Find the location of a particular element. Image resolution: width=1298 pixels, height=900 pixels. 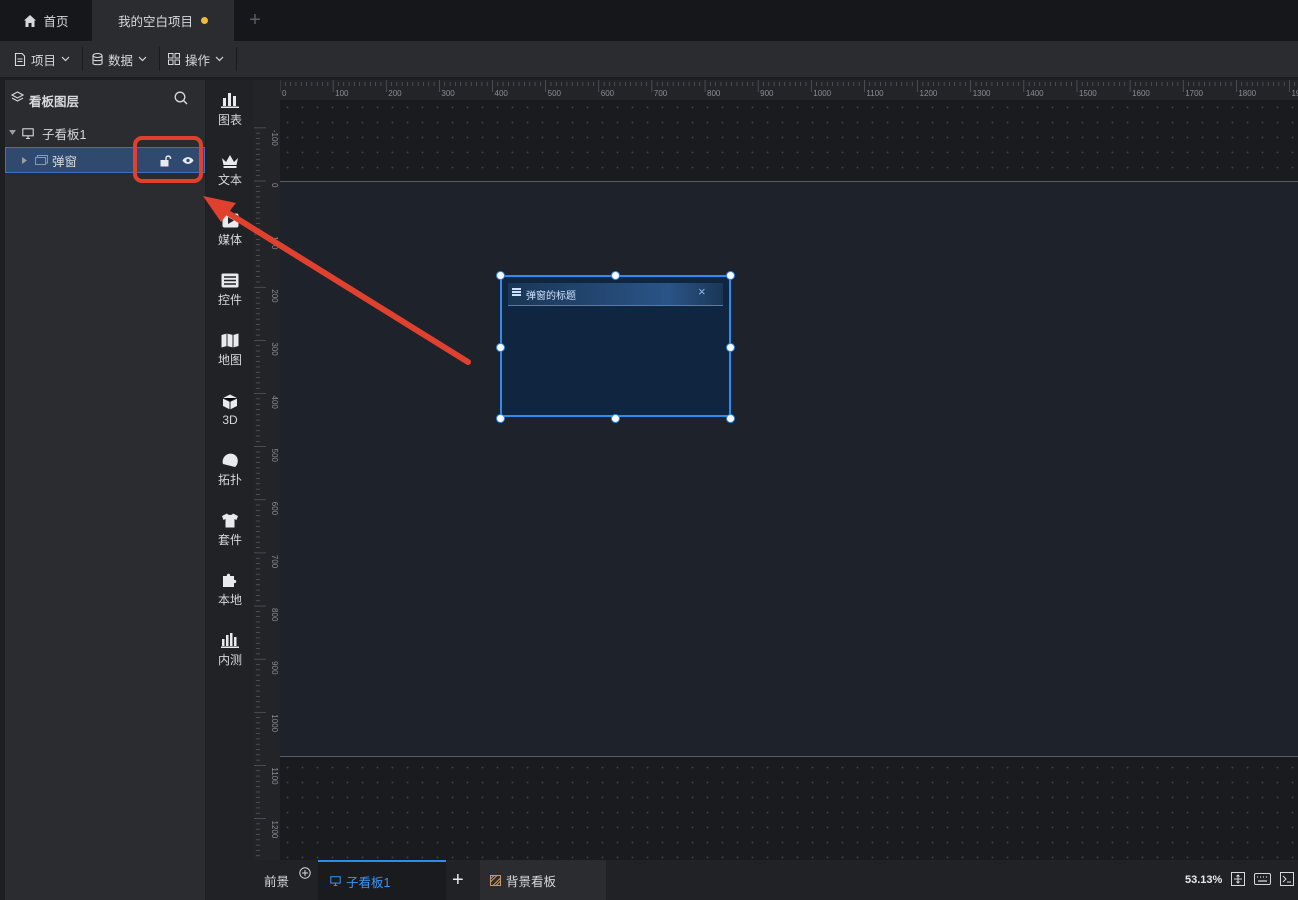

operate-menu-label: 操作 is located at coordinates (198, 60).